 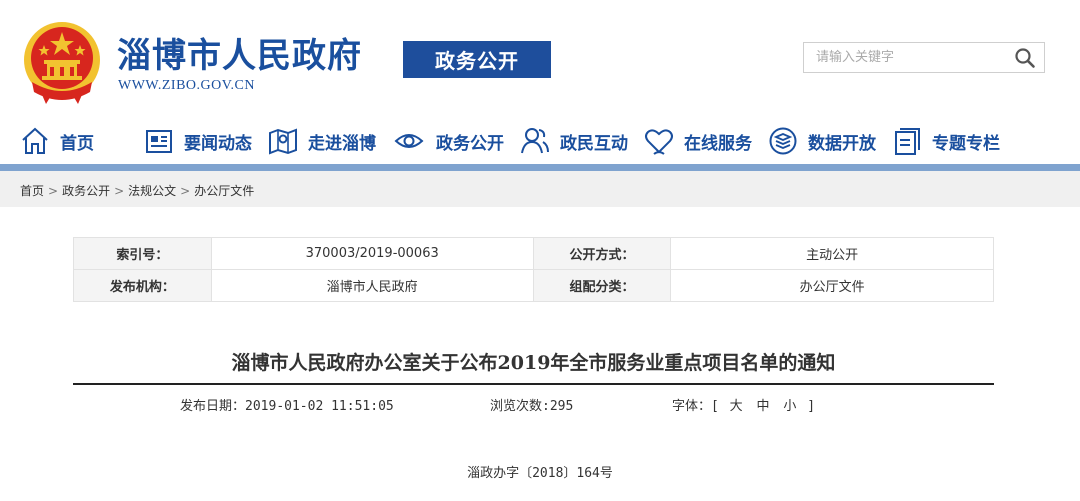 What do you see at coordinates (715, 406) in the screenshot?
I see `font-bracket-open: [` at bounding box center [715, 406].